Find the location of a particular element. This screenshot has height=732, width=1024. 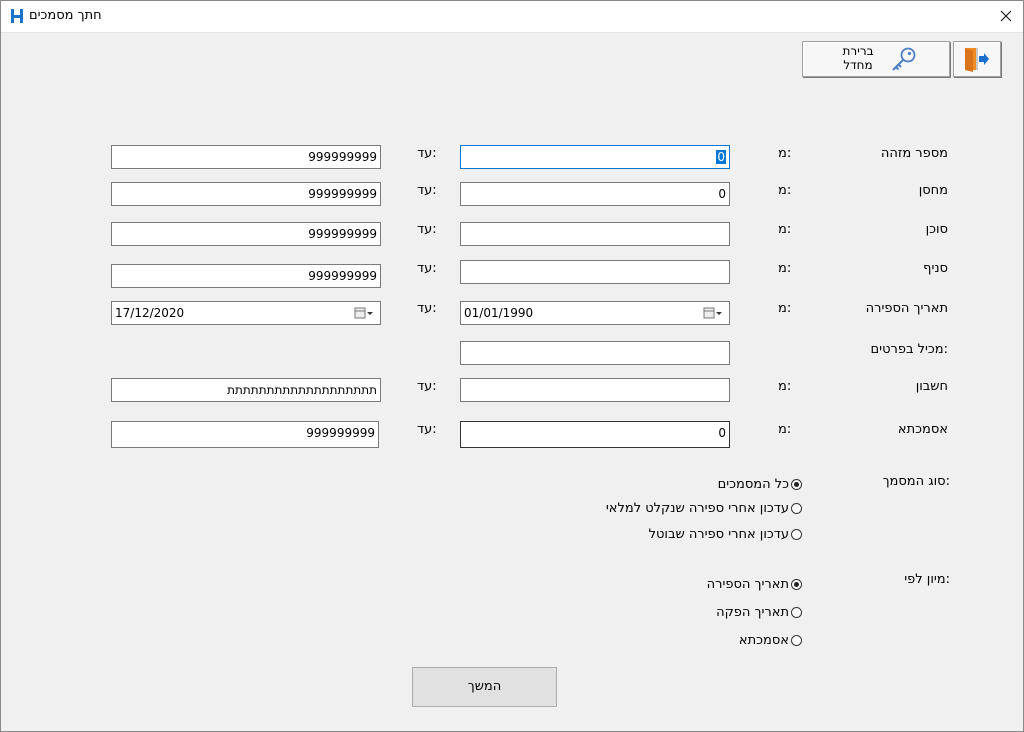

id-from-input: 0 is located at coordinates (595, 157).